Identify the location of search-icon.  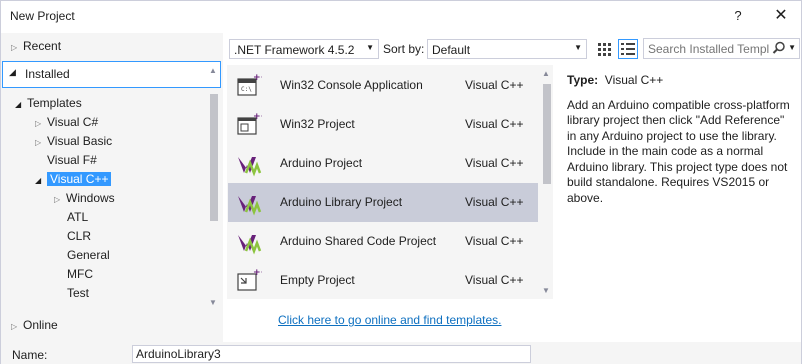
(779, 48).